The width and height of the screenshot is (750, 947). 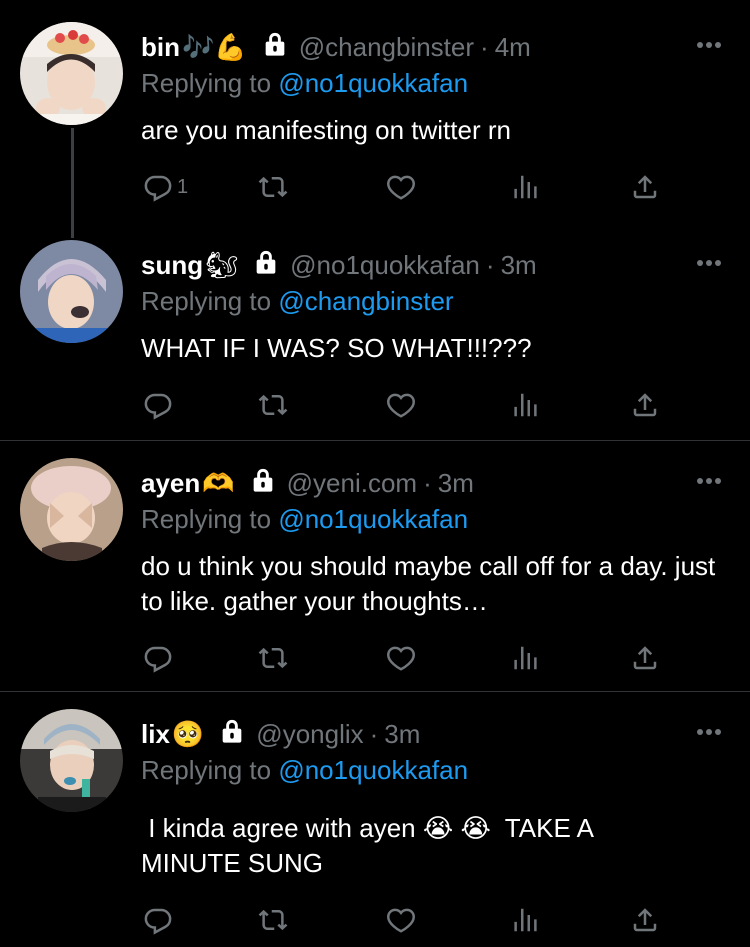 What do you see at coordinates (222, 264) in the screenshot?
I see `name-emoji: 🐿` at bounding box center [222, 264].